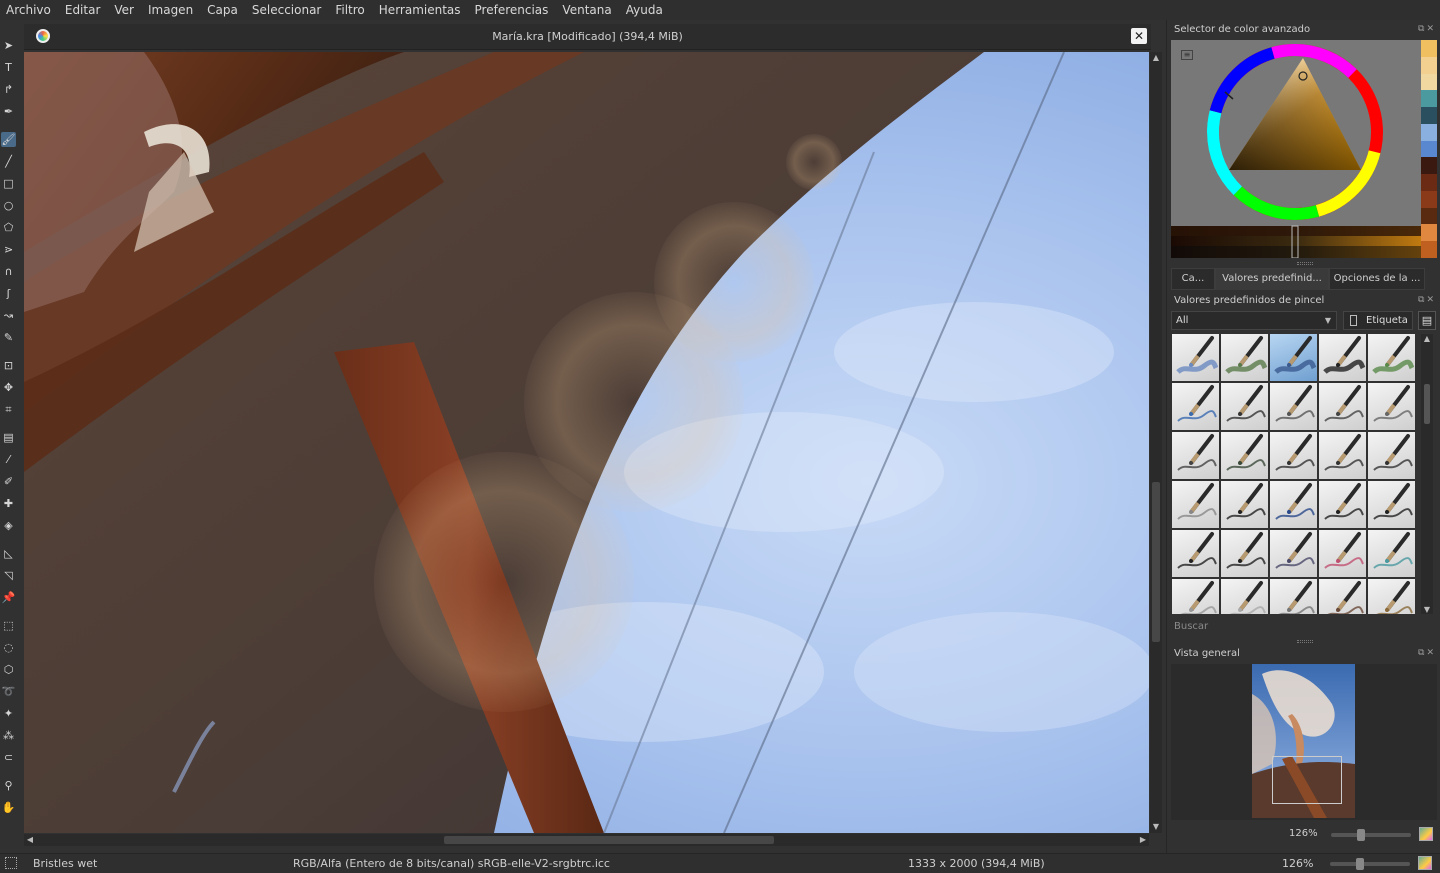 The image size is (1440, 873). I want to click on elliptical-selection-tool: ◌, so click(8, 647).